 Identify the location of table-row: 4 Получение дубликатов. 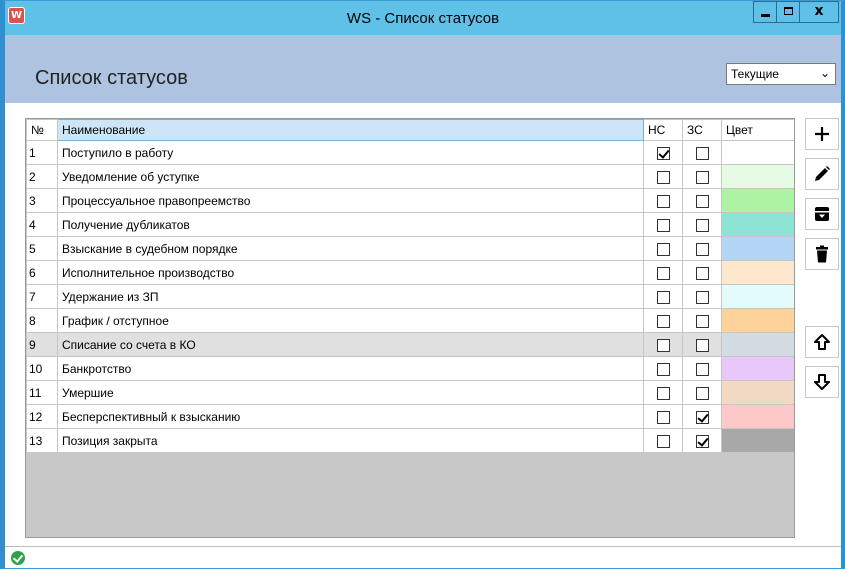
(410, 224).